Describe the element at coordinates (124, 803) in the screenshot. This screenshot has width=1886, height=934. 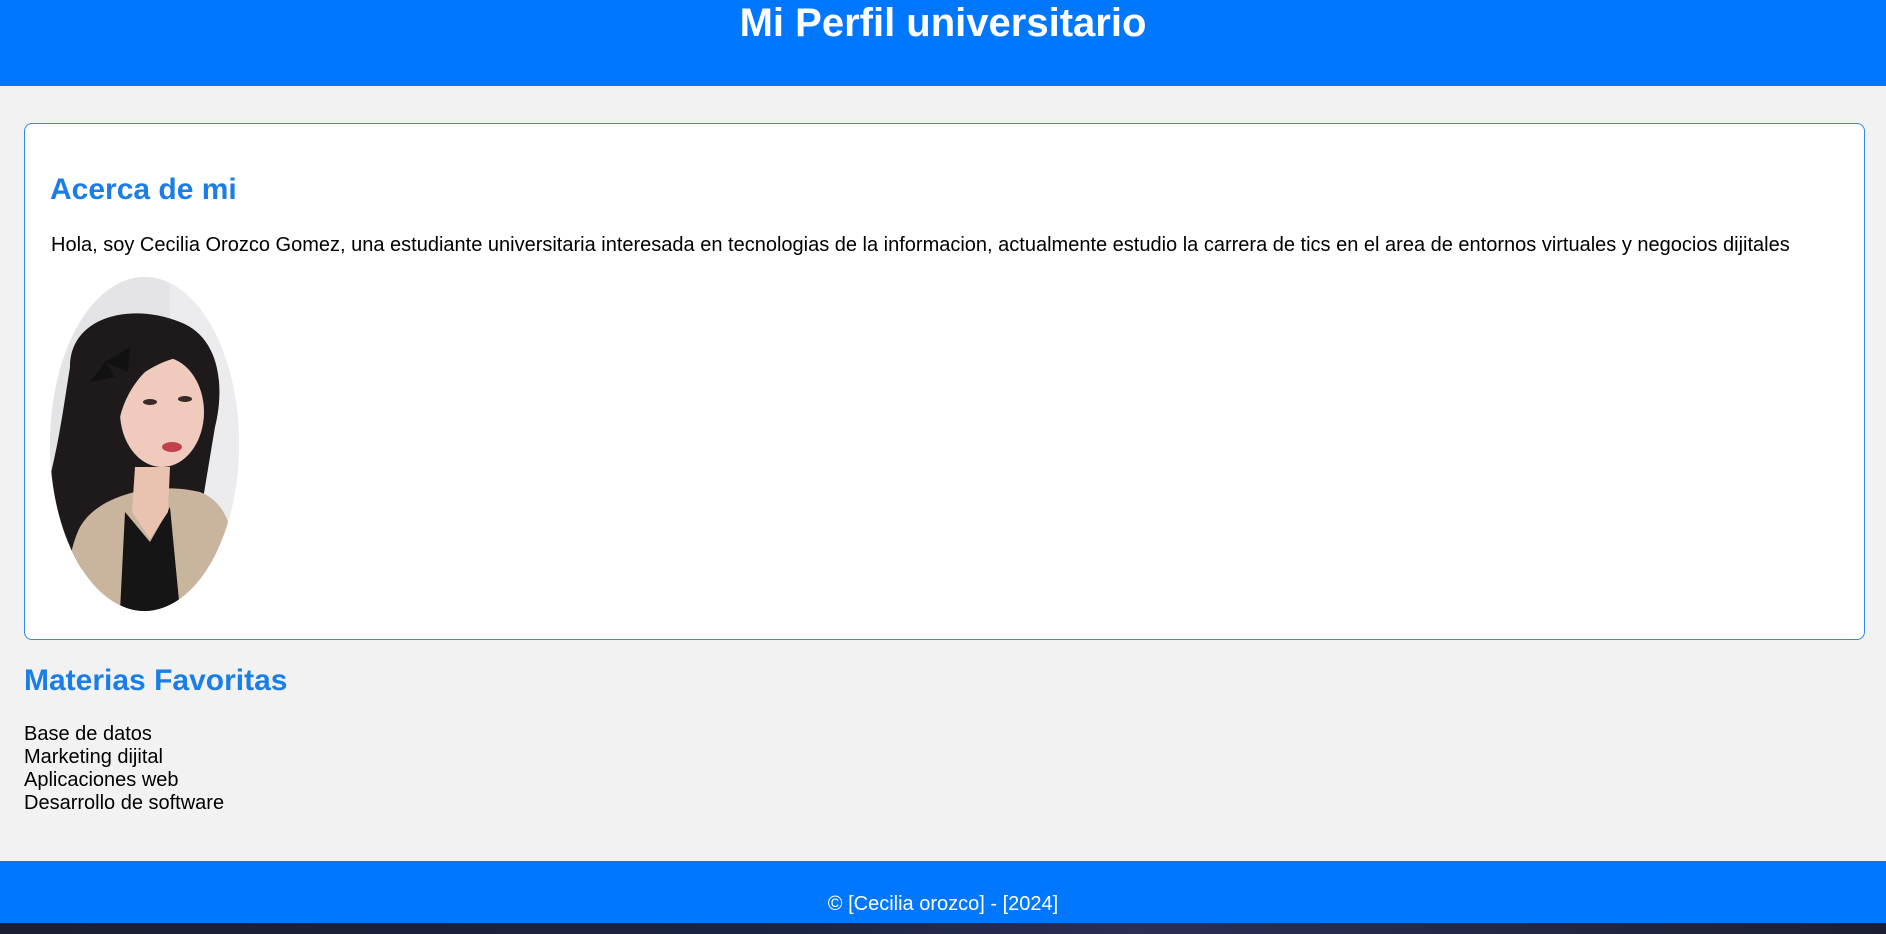
I see `list-item: Desarrollo de software` at that location.